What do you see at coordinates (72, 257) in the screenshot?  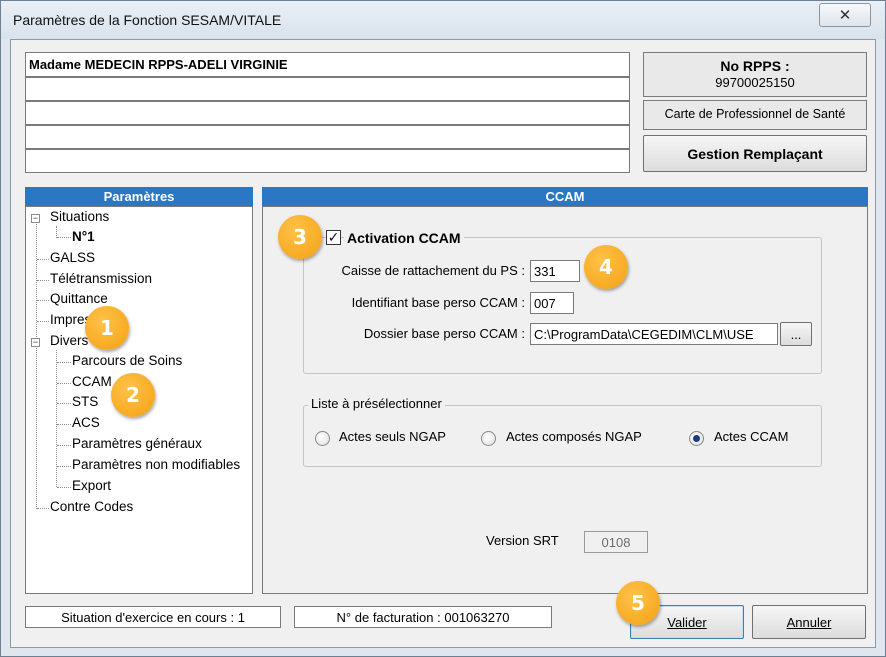 I see `tree-item-galss: GALSS` at bounding box center [72, 257].